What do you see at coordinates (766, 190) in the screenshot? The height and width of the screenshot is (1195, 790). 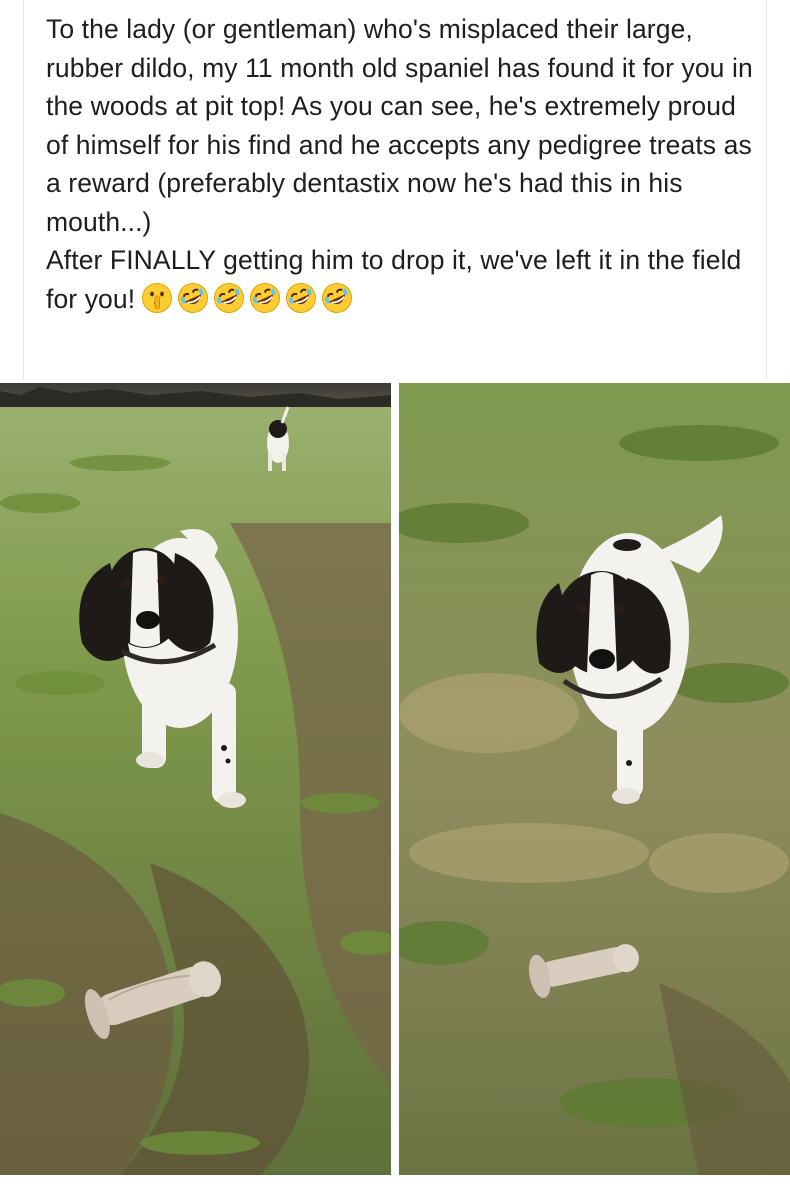 I see `right-border` at bounding box center [766, 190].